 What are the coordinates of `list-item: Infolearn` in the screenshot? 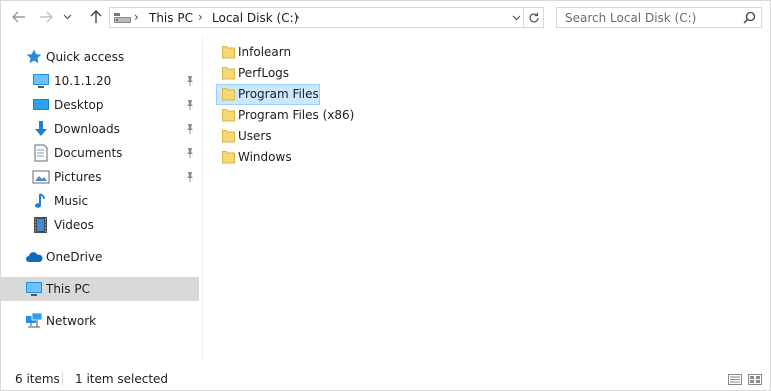 It's located at (268, 52).